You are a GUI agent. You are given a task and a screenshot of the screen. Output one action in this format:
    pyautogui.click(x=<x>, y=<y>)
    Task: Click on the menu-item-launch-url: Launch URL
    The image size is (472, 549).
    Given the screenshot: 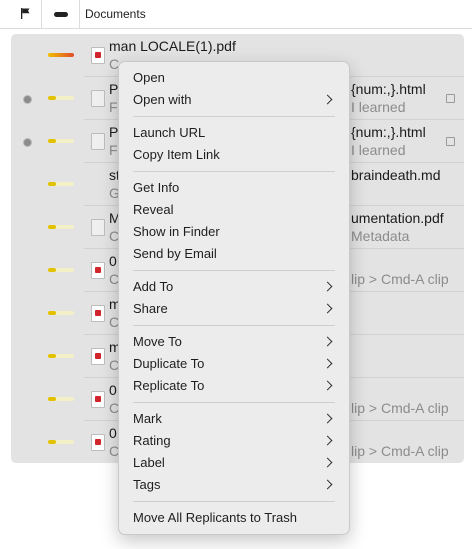 What is the action you would take?
    pyautogui.click(x=234, y=133)
    